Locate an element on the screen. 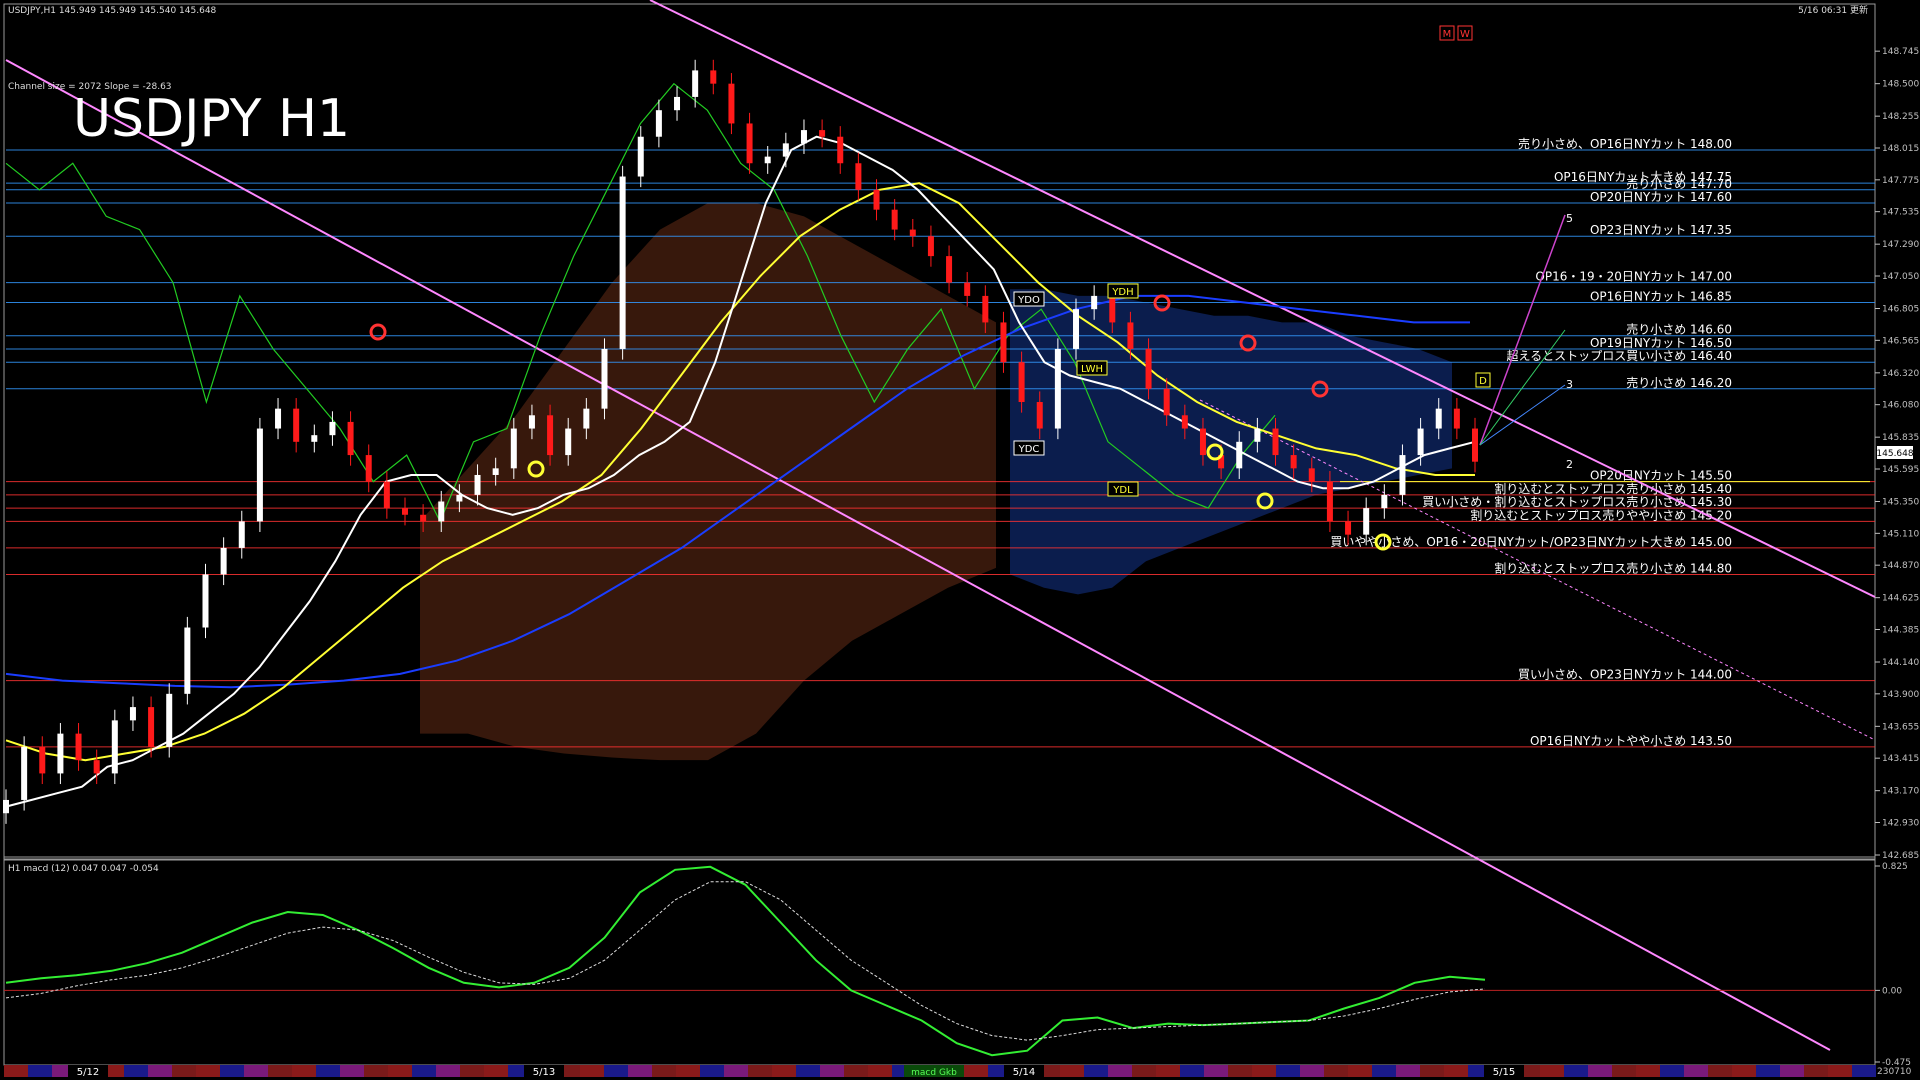 The height and width of the screenshot is (1080, 1920). price-tick-label: 147.535 is located at coordinates (1900, 213).